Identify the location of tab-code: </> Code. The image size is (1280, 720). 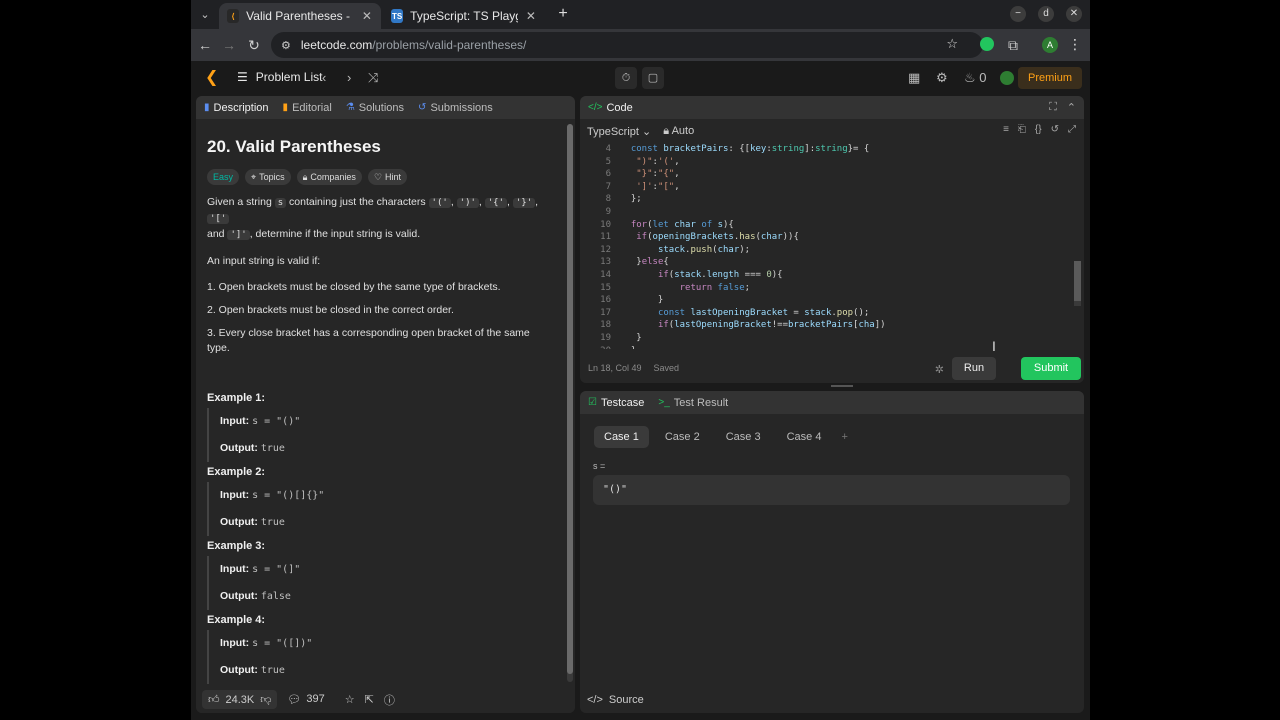
(610, 108).